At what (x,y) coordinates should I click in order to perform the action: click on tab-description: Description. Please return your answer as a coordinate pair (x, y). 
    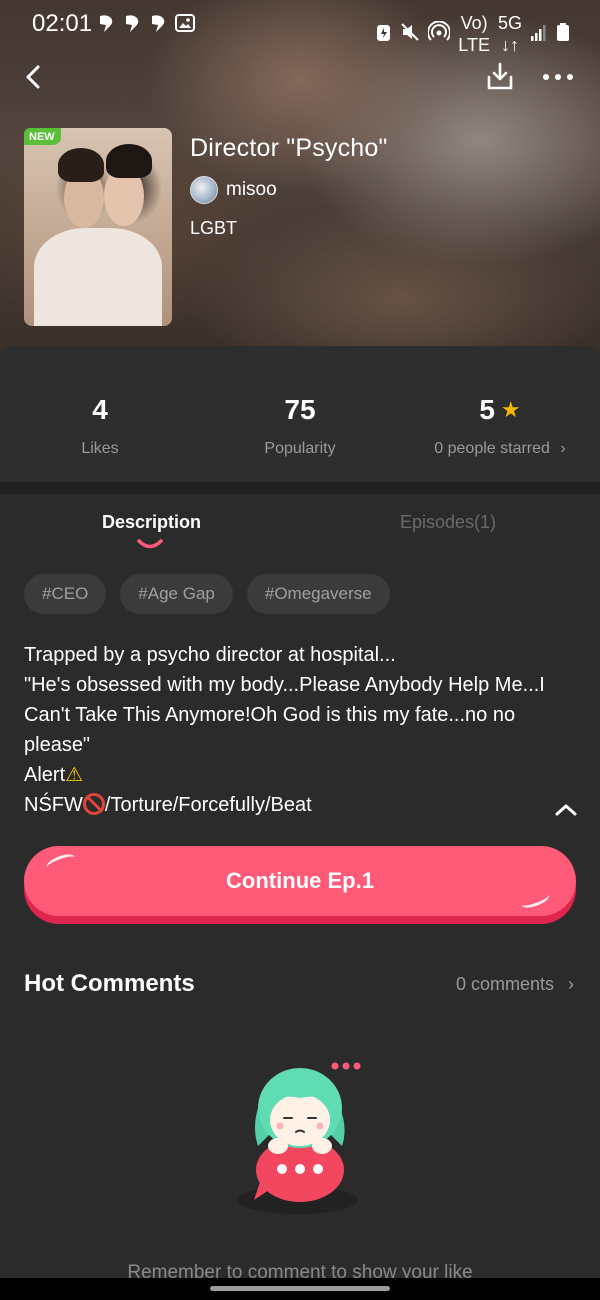
    Looking at the image, I should click on (151, 522).